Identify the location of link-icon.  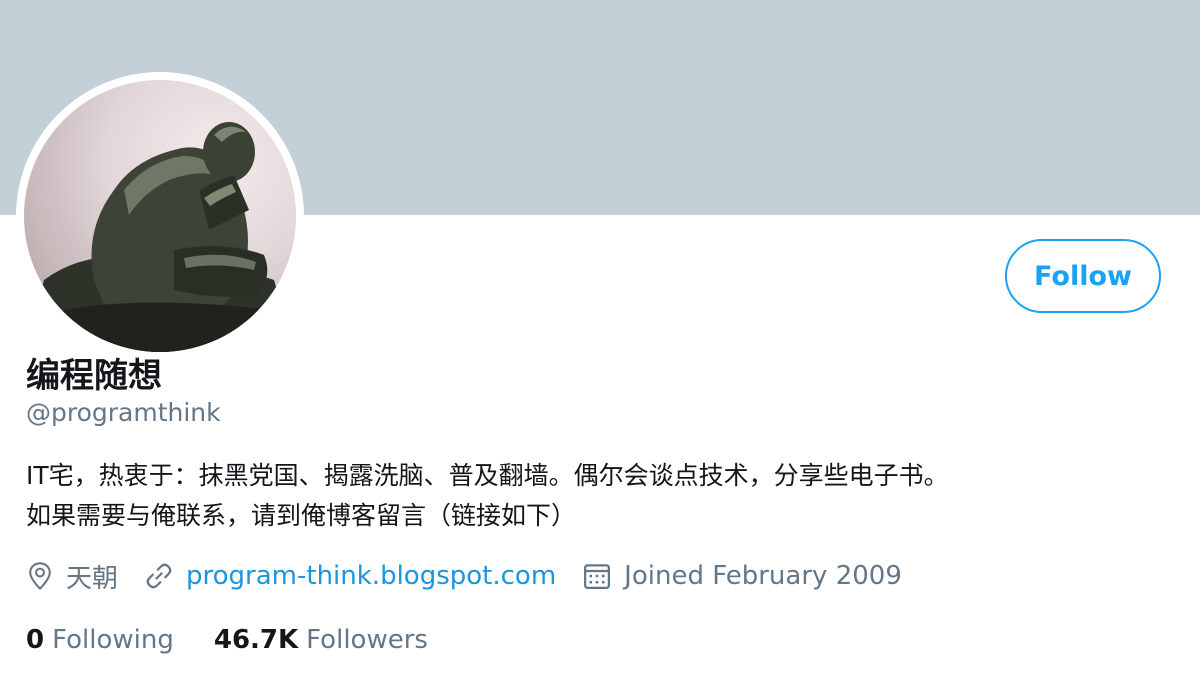
(159, 576).